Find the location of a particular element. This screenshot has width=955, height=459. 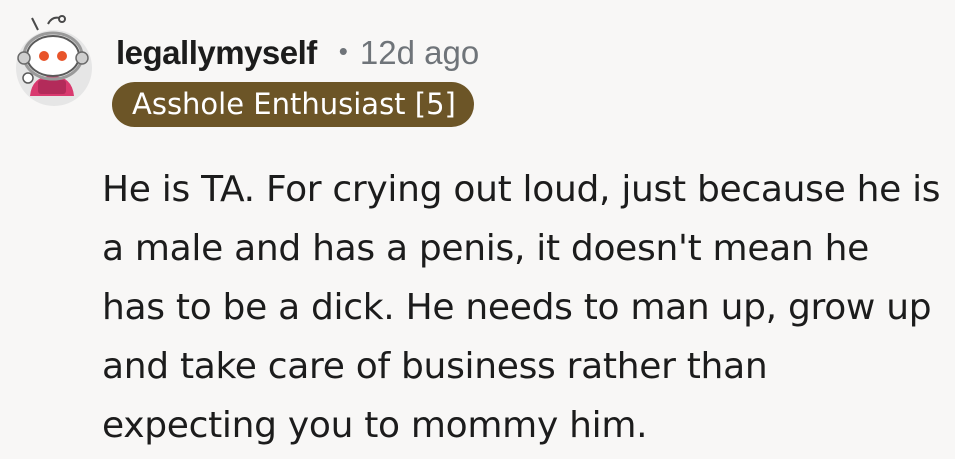

user-avatar is located at coordinates (53, 62).